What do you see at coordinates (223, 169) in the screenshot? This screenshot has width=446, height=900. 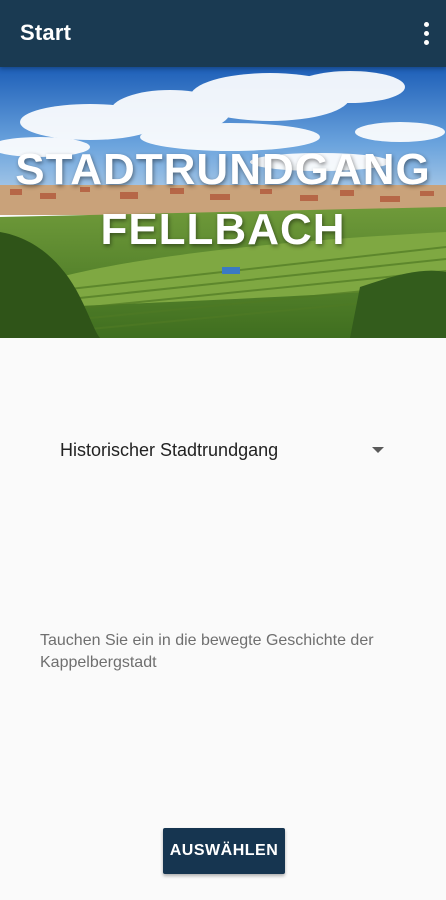 I see `hero-title-line1: STADTRUNDGANG` at bounding box center [223, 169].